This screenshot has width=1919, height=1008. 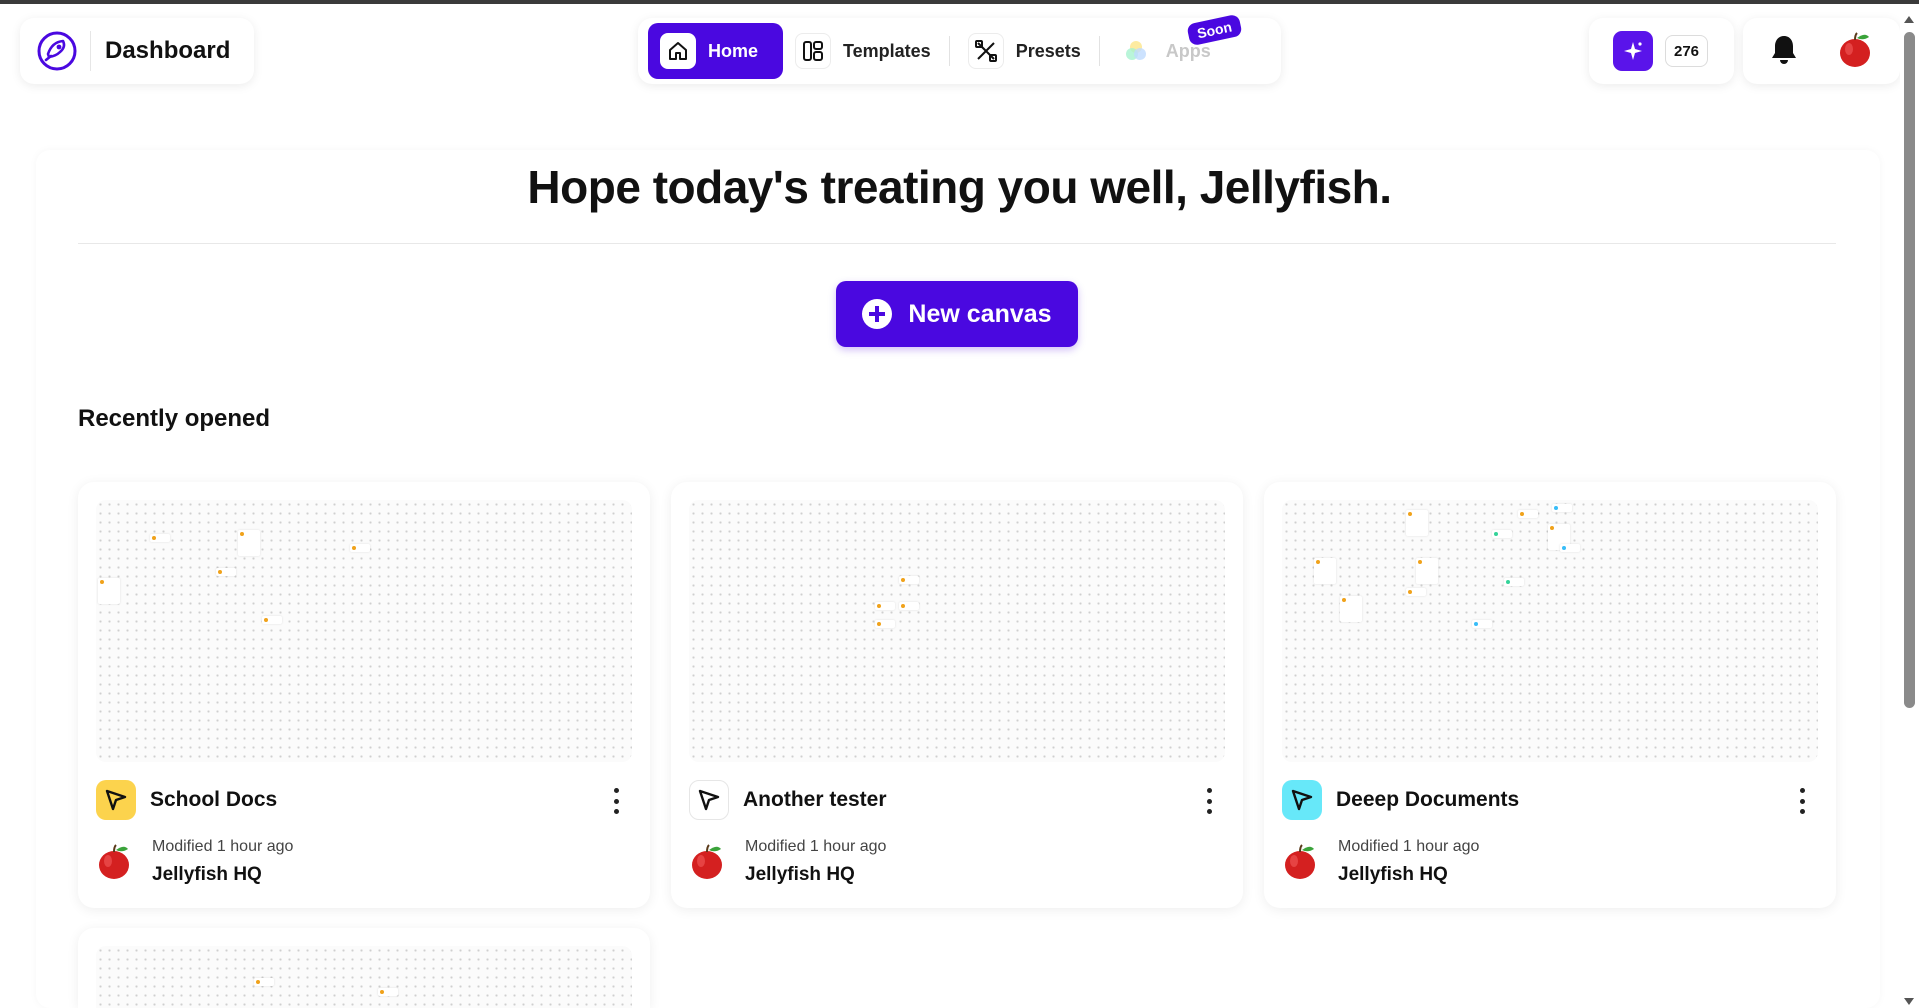 What do you see at coordinates (57, 51) in the screenshot?
I see `app-logo-icon` at bounding box center [57, 51].